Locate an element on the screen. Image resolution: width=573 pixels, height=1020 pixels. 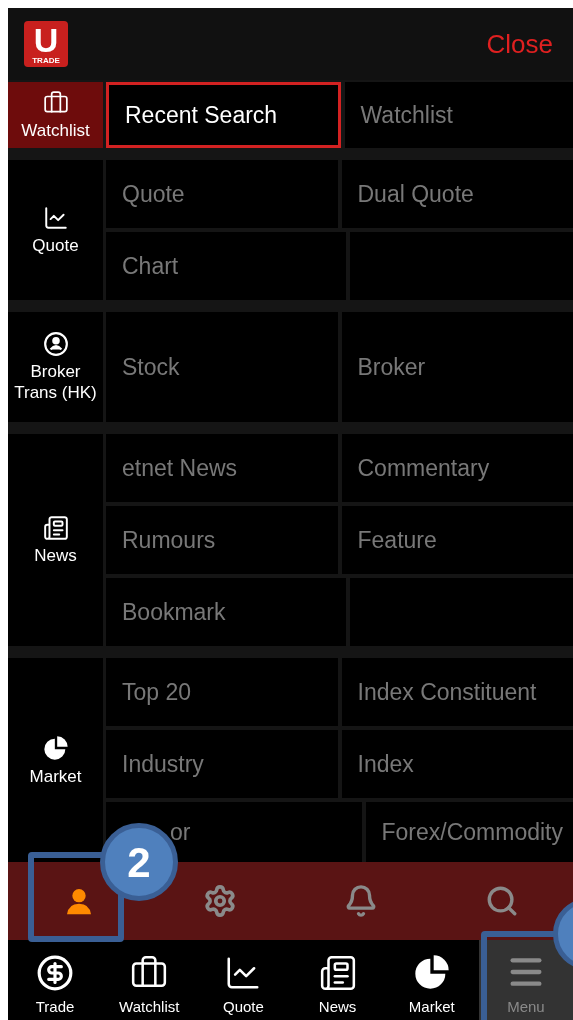
category-label: Broker Trans (HK) is located at coordinates (55, 382).